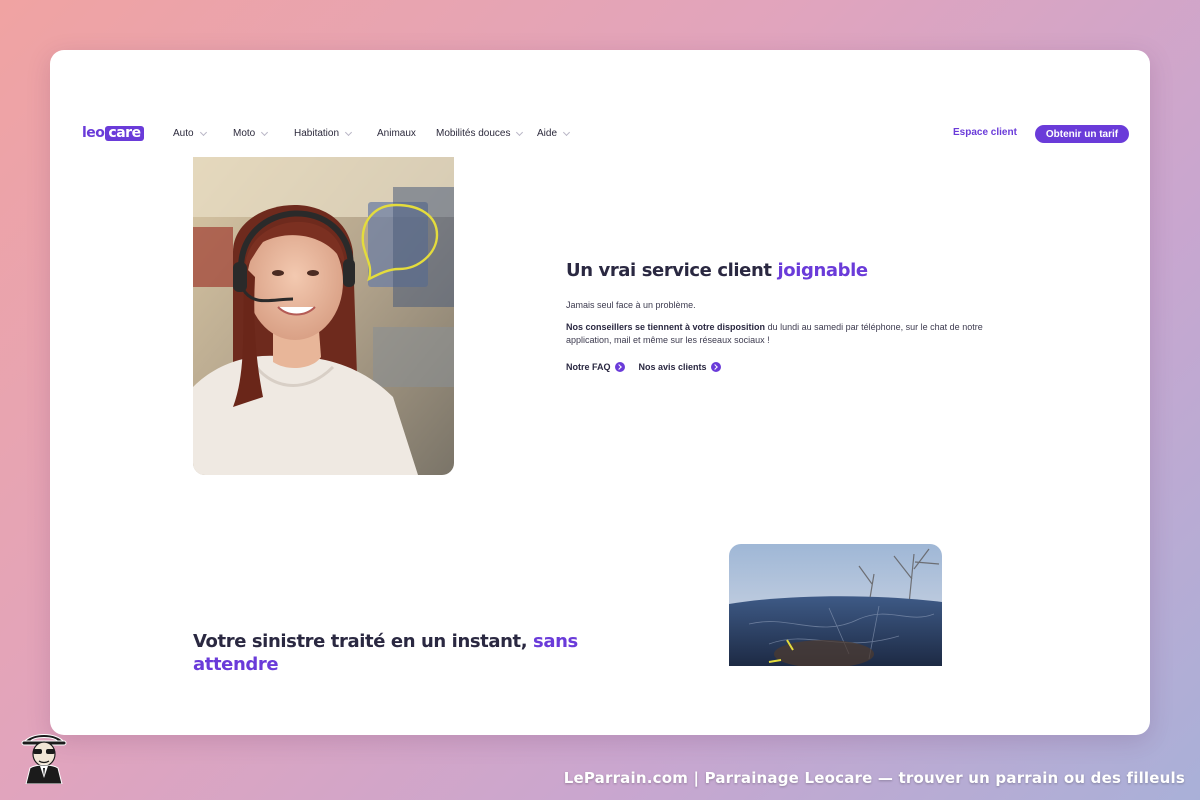 The height and width of the screenshot is (800, 1200). Describe the element at coordinates (1082, 134) in the screenshot. I see `get-quote-button: Obtenir un tarif` at that location.